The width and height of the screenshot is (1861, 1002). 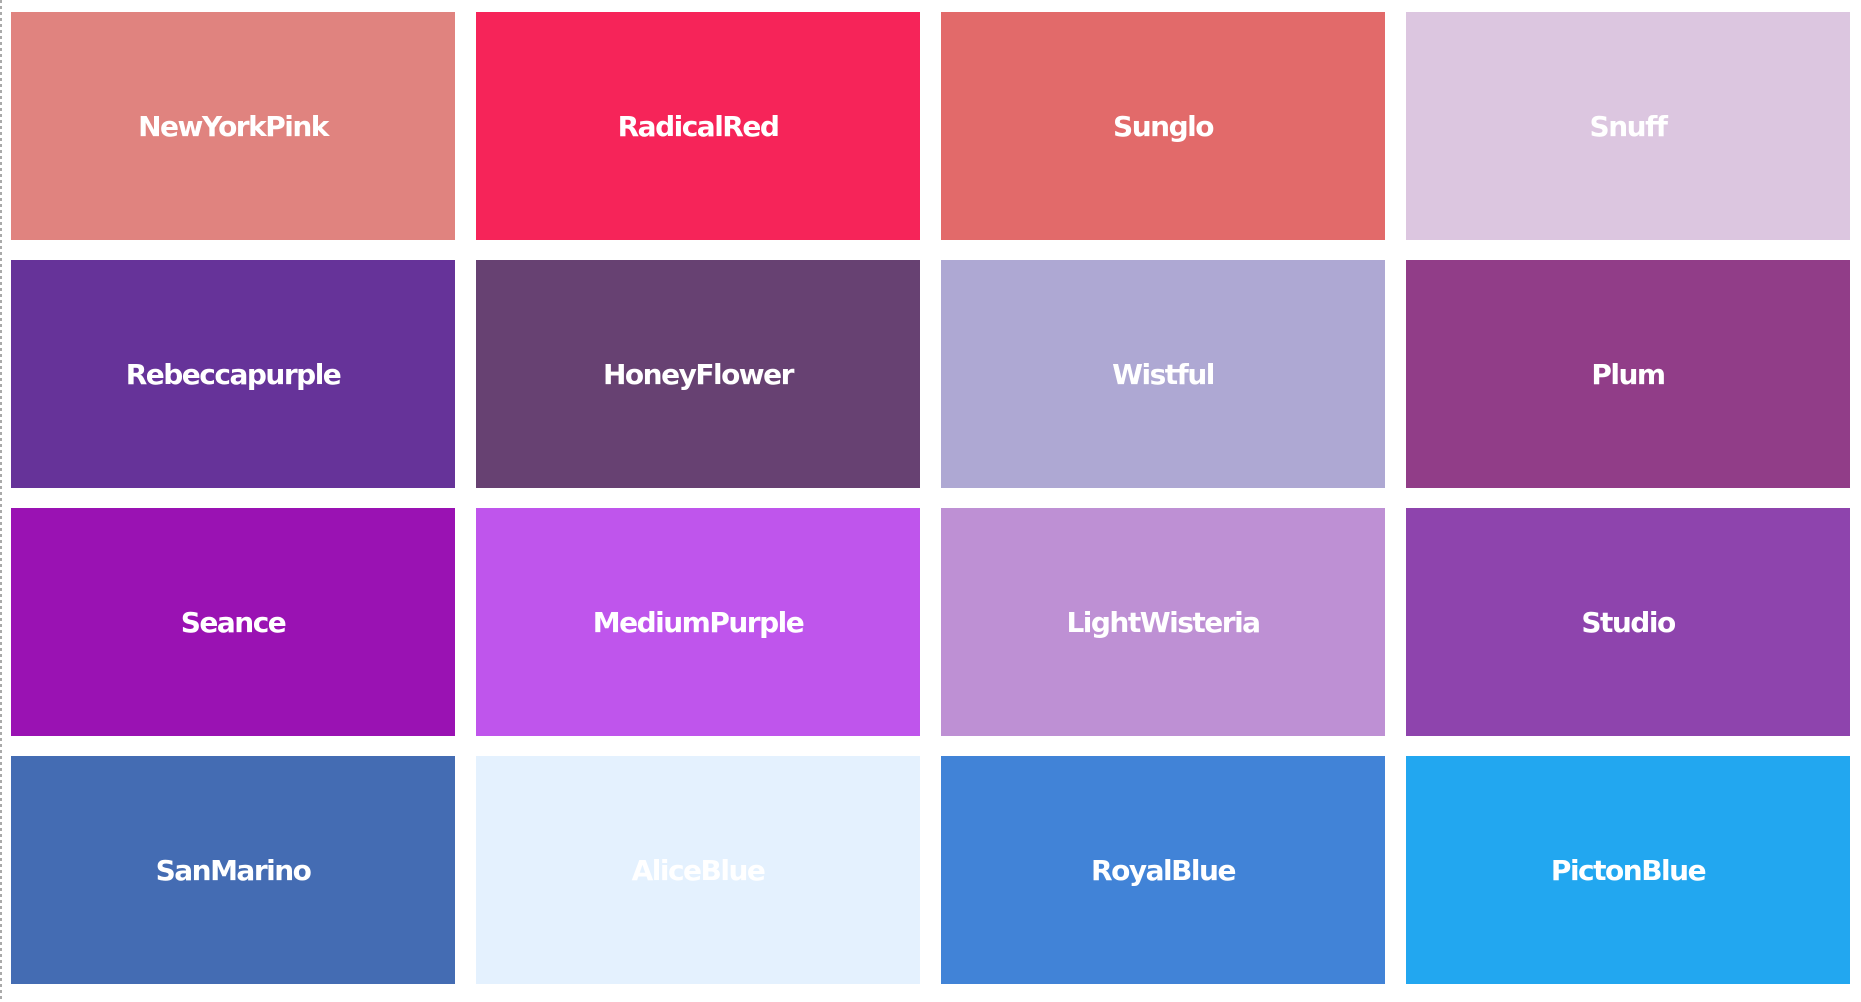 I want to click on swatch-lightwisteria: LightWisteria, so click(x=1163, y=622).